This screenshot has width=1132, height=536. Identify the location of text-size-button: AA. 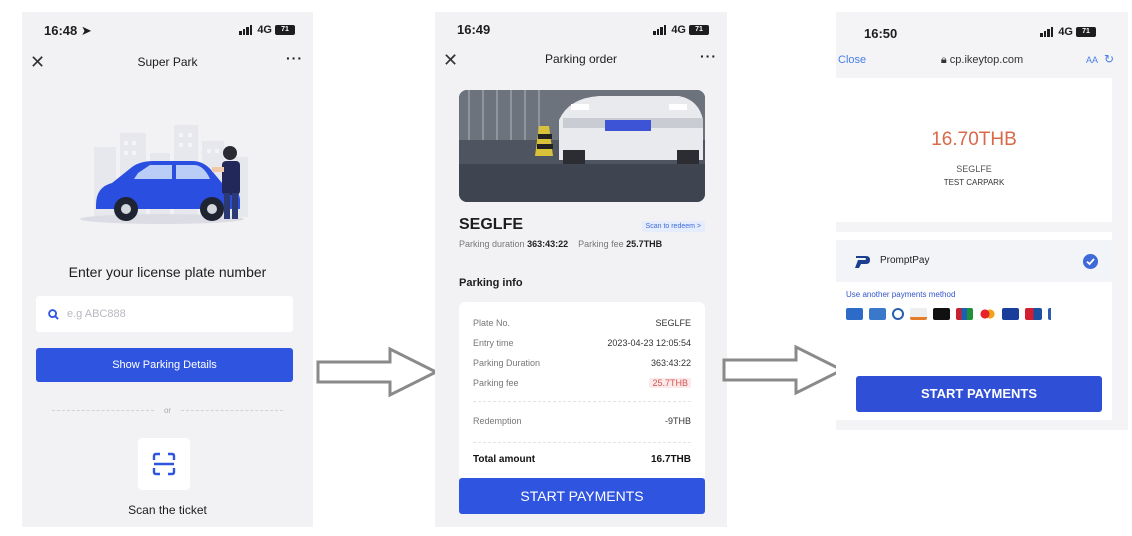
(1092, 60).